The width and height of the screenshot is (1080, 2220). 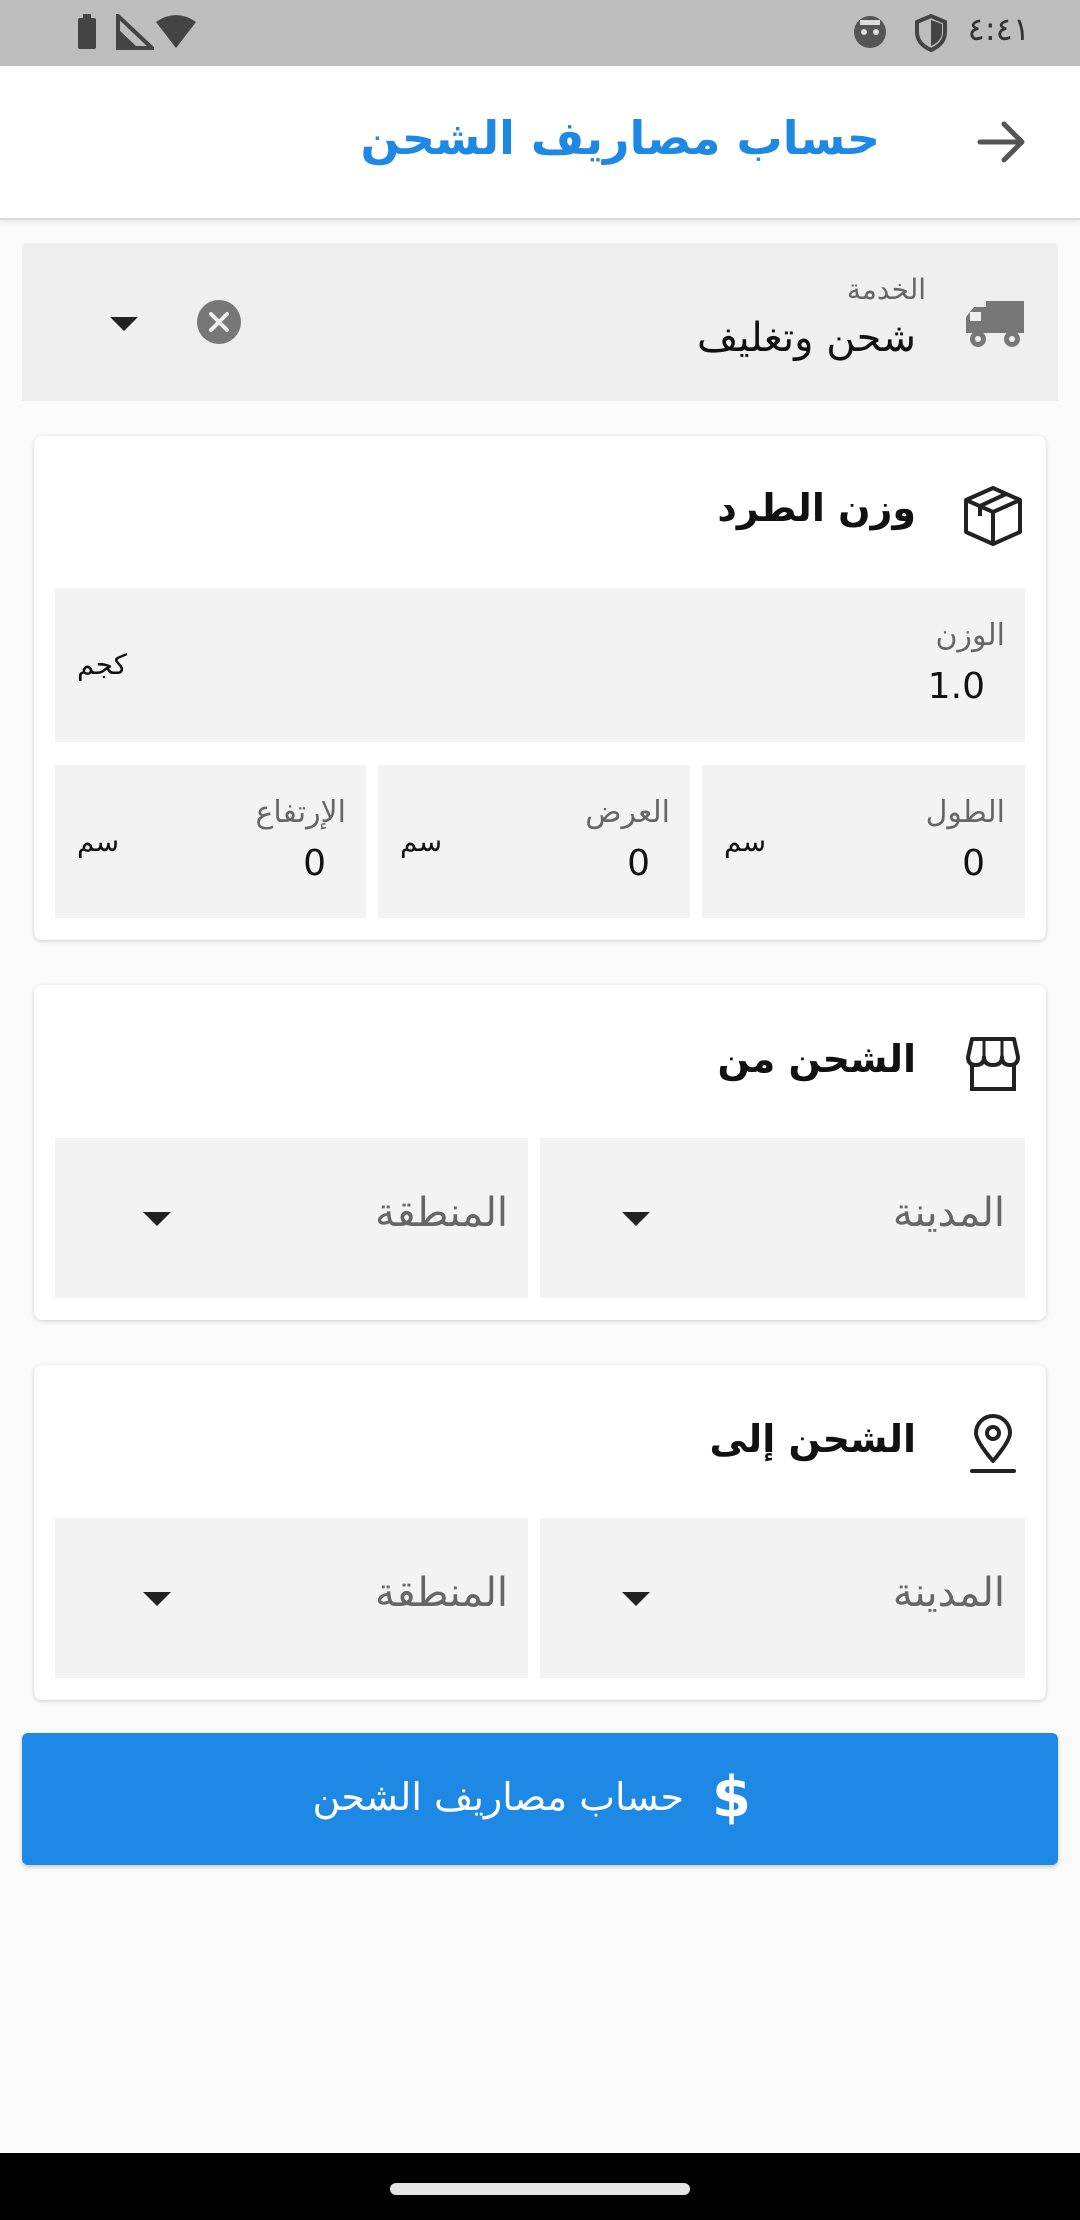 What do you see at coordinates (540, 2189) in the screenshot?
I see `home-gesture-handle` at bounding box center [540, 2189].